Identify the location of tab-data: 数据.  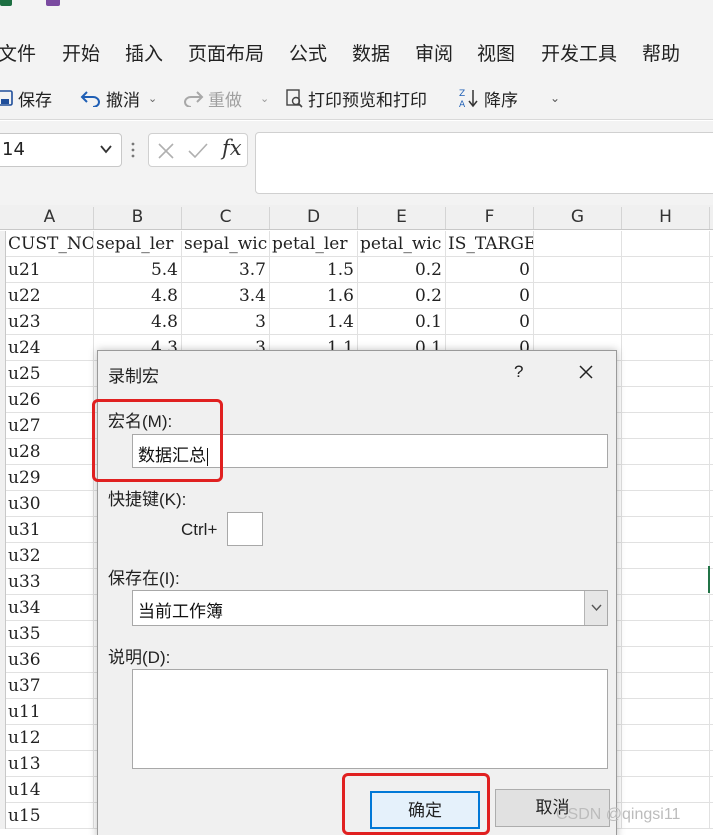
(371, 52).